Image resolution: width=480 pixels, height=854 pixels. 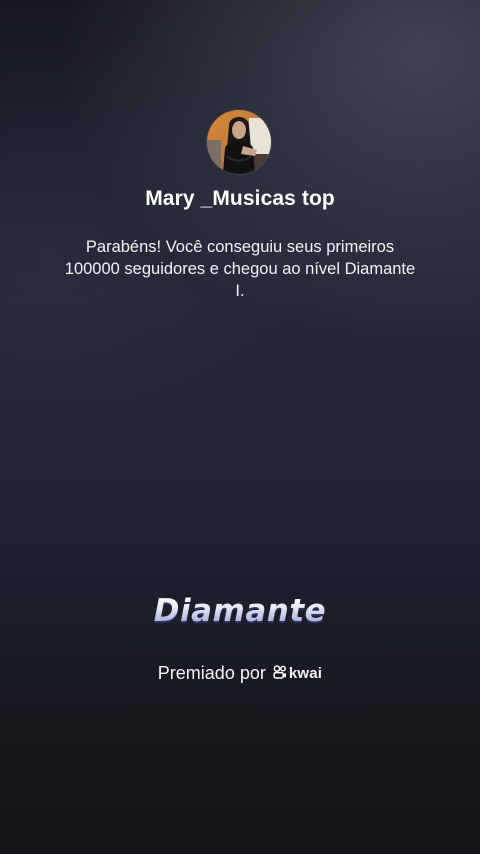 What do you see at coordinates (240, 611) in the screenshot?
I see `level-name: Diamante` at bounding box center [240, 611].